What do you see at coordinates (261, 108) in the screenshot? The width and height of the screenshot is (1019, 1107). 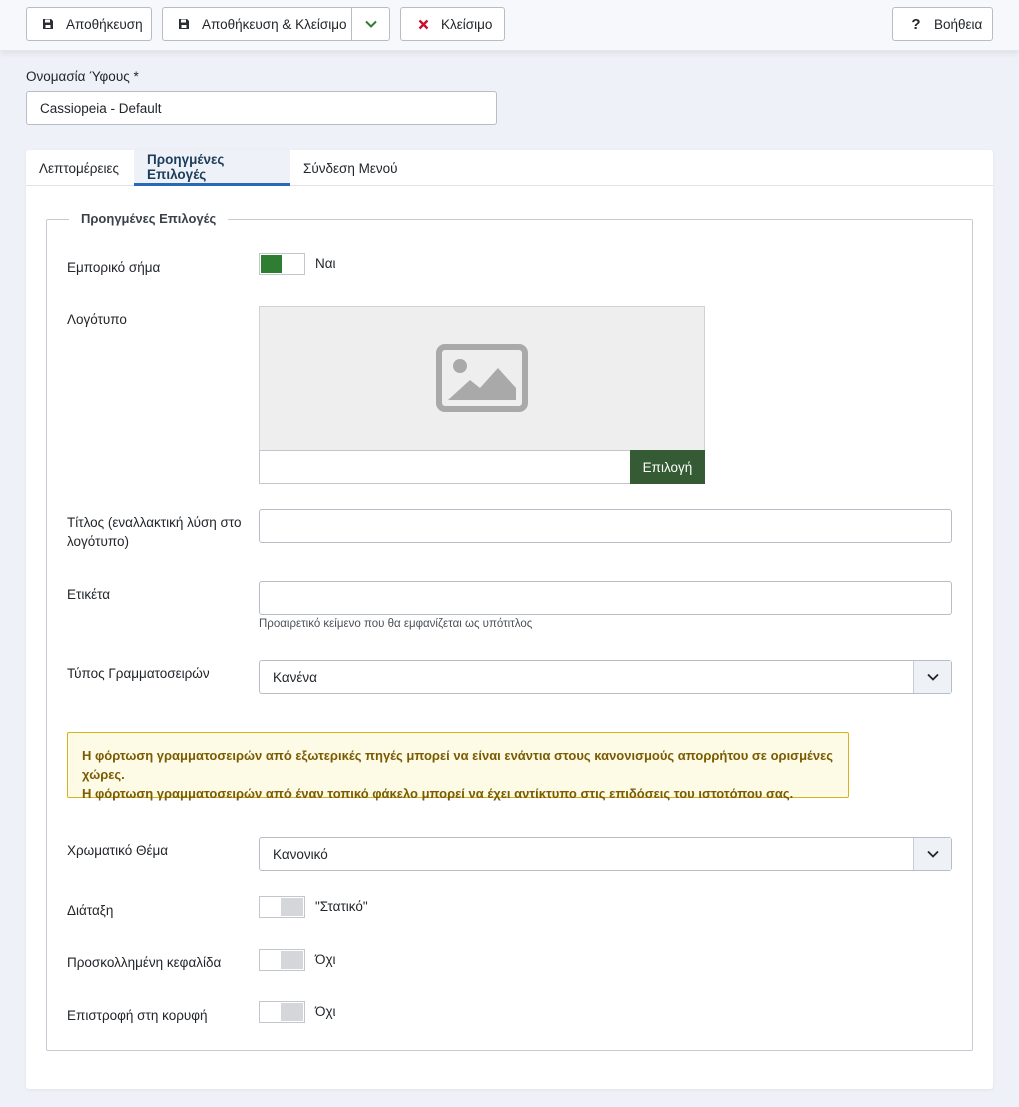 I see `style-name-input: Cassiopeia - Default` at bounding box center [261, 108].